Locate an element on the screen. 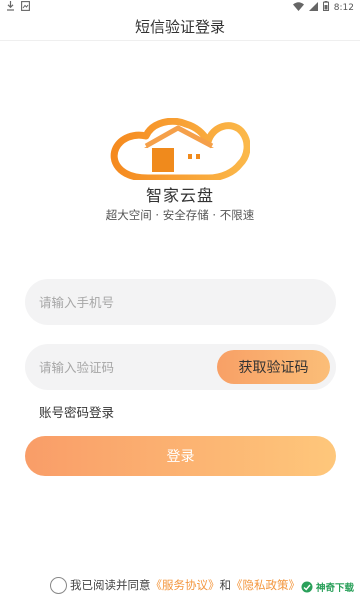 The height and width of the screenshot is (600, 360). privacy-link: 《隐私政策》 is located at coordinates (265, 585).